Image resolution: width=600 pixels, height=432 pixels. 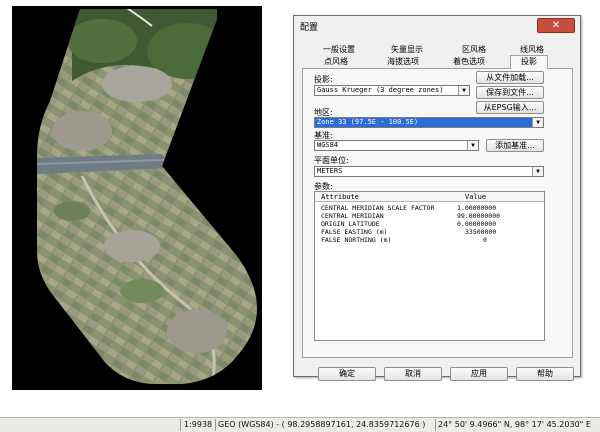 What do you see at coordinates (469, 61) in the screenshot?
I see `tab-shading: 着色选项` at bounding box center [469, 61].